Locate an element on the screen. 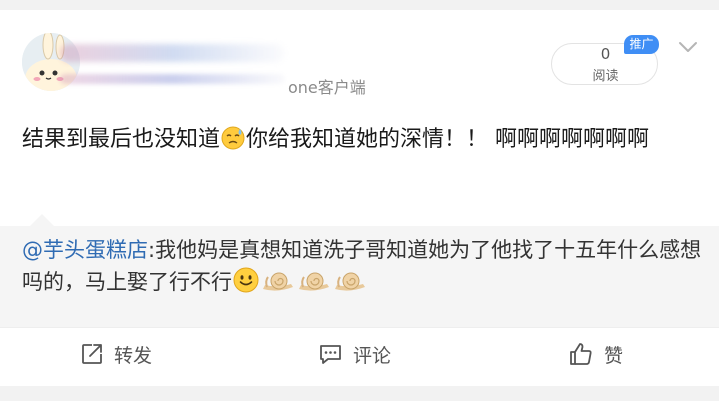 This screenshot has width=719, height=401. action-divider is located at coordinates (359, 327).